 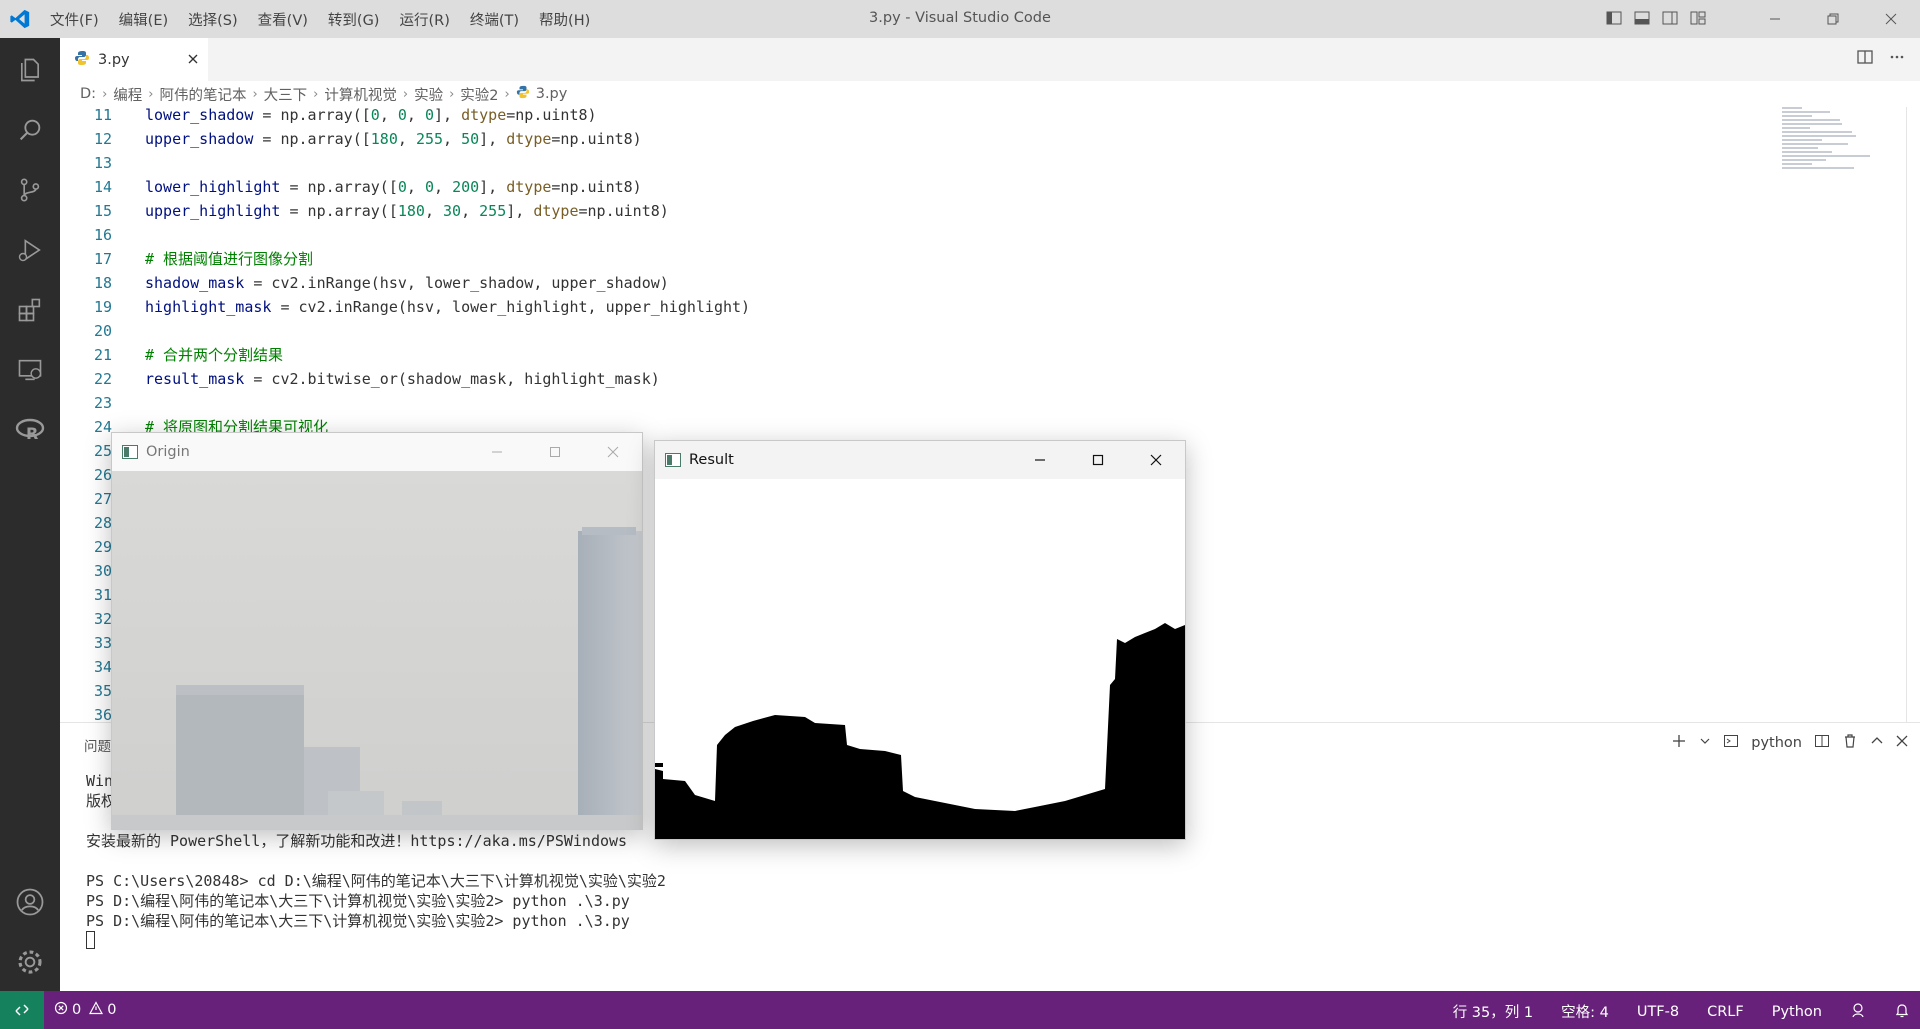 I want to click on line-number: 34, so click(x=102, y=667).